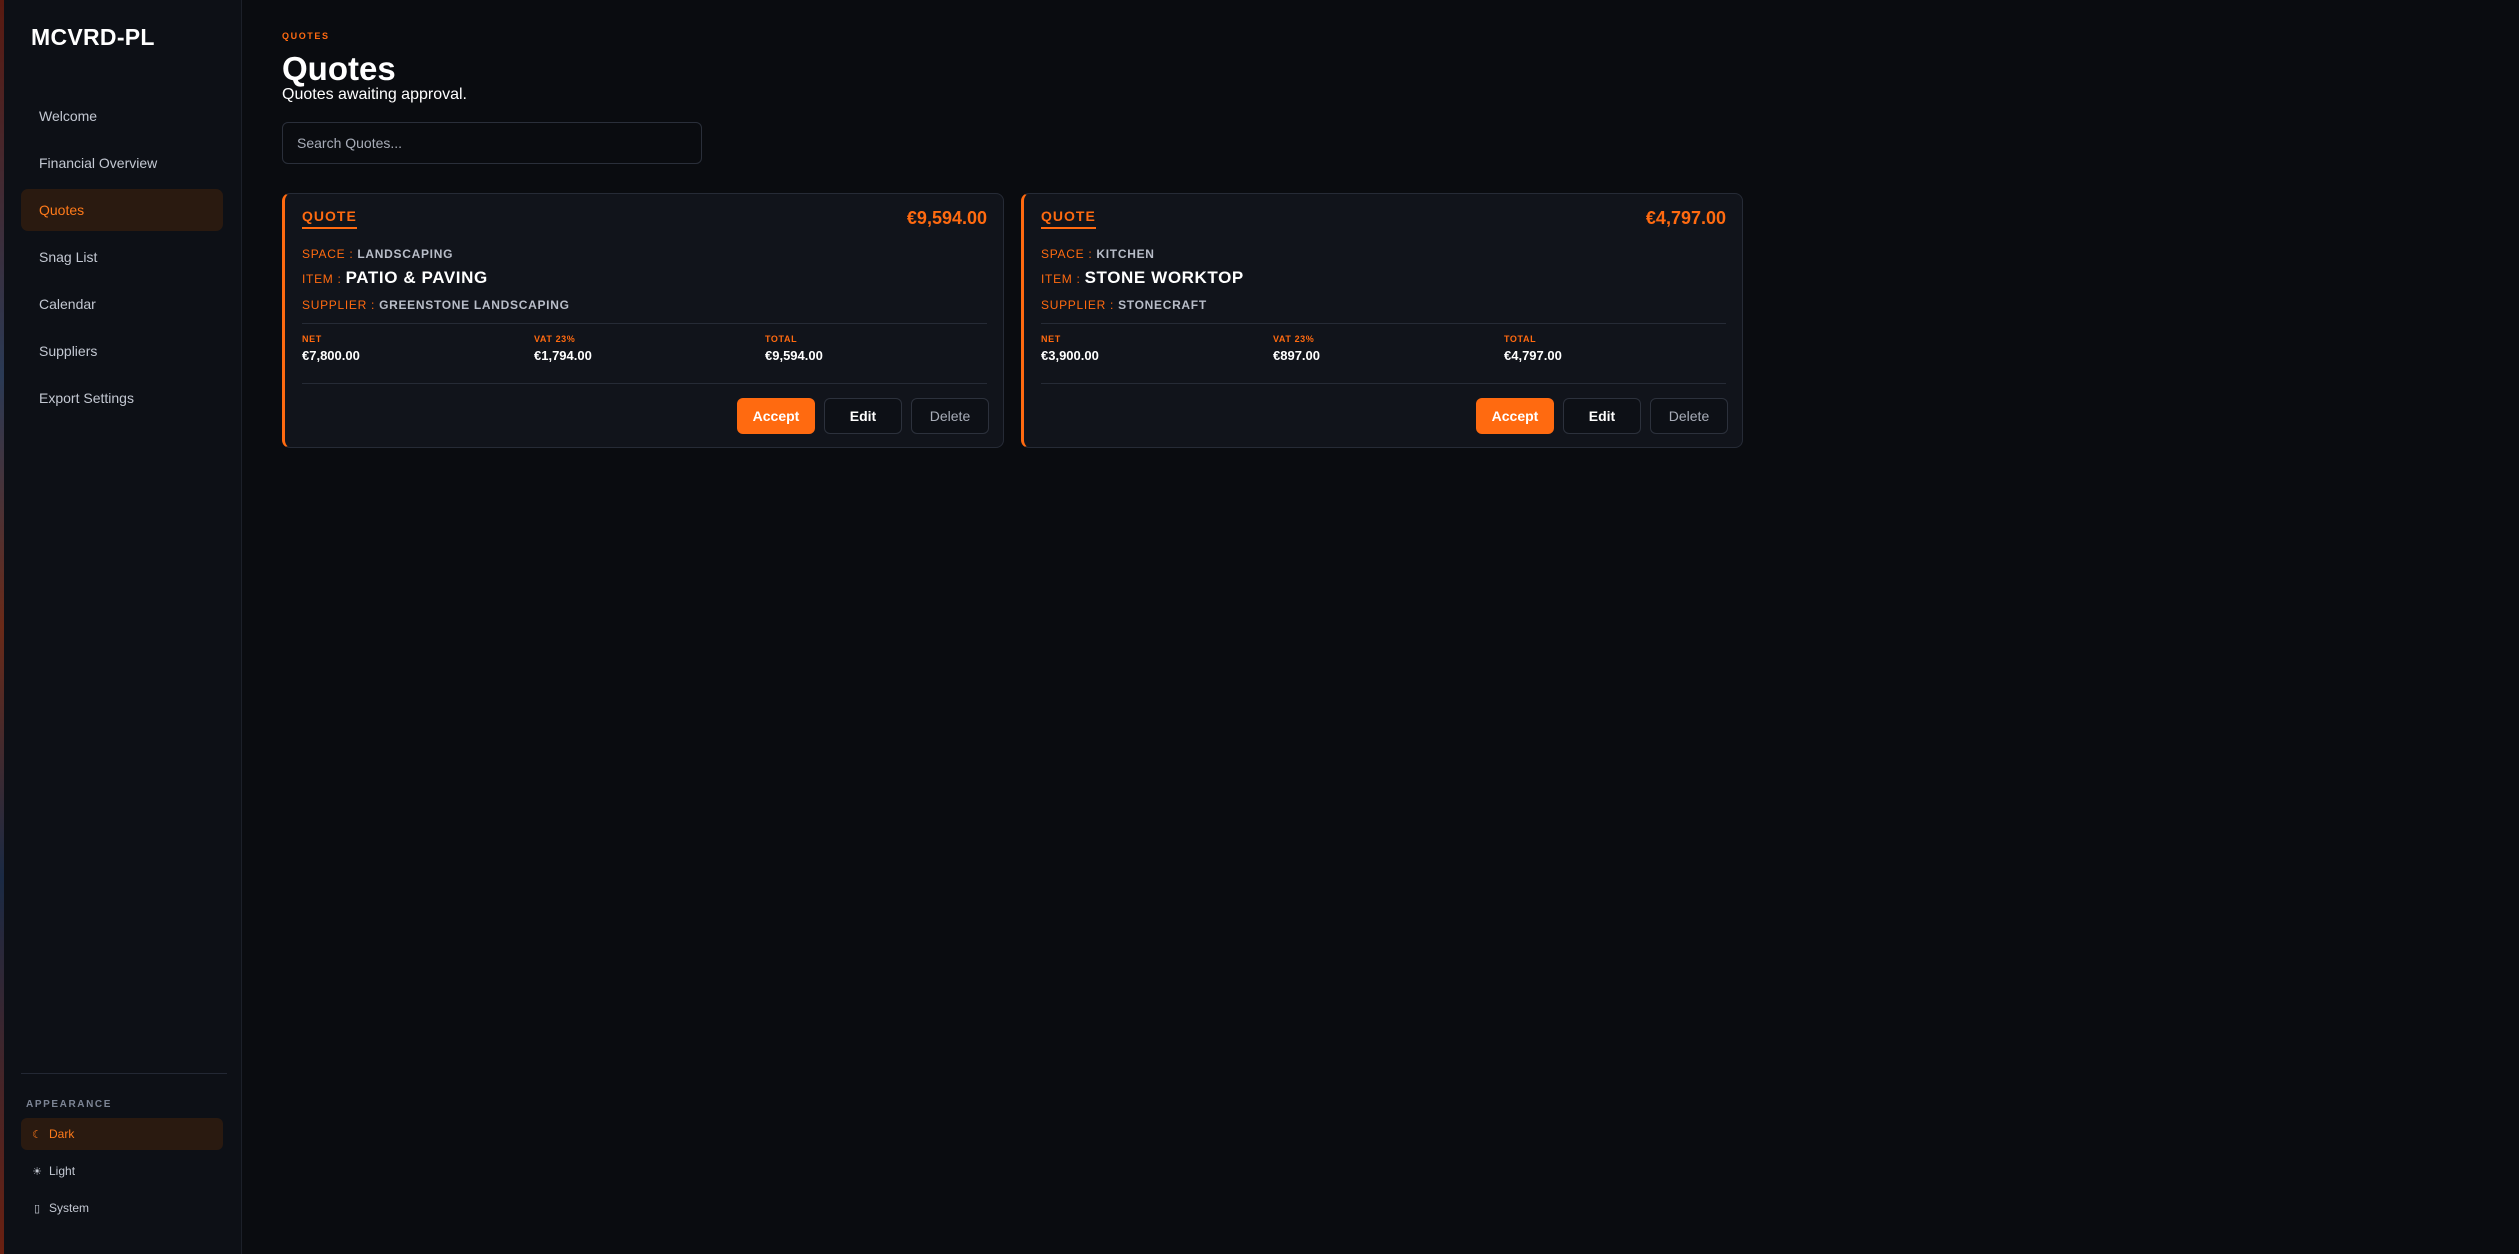 The height and width of the screenshot is (1254, 2519). I want to click on page-subtitle: Quotes awaiting approval., so click(374, 94).